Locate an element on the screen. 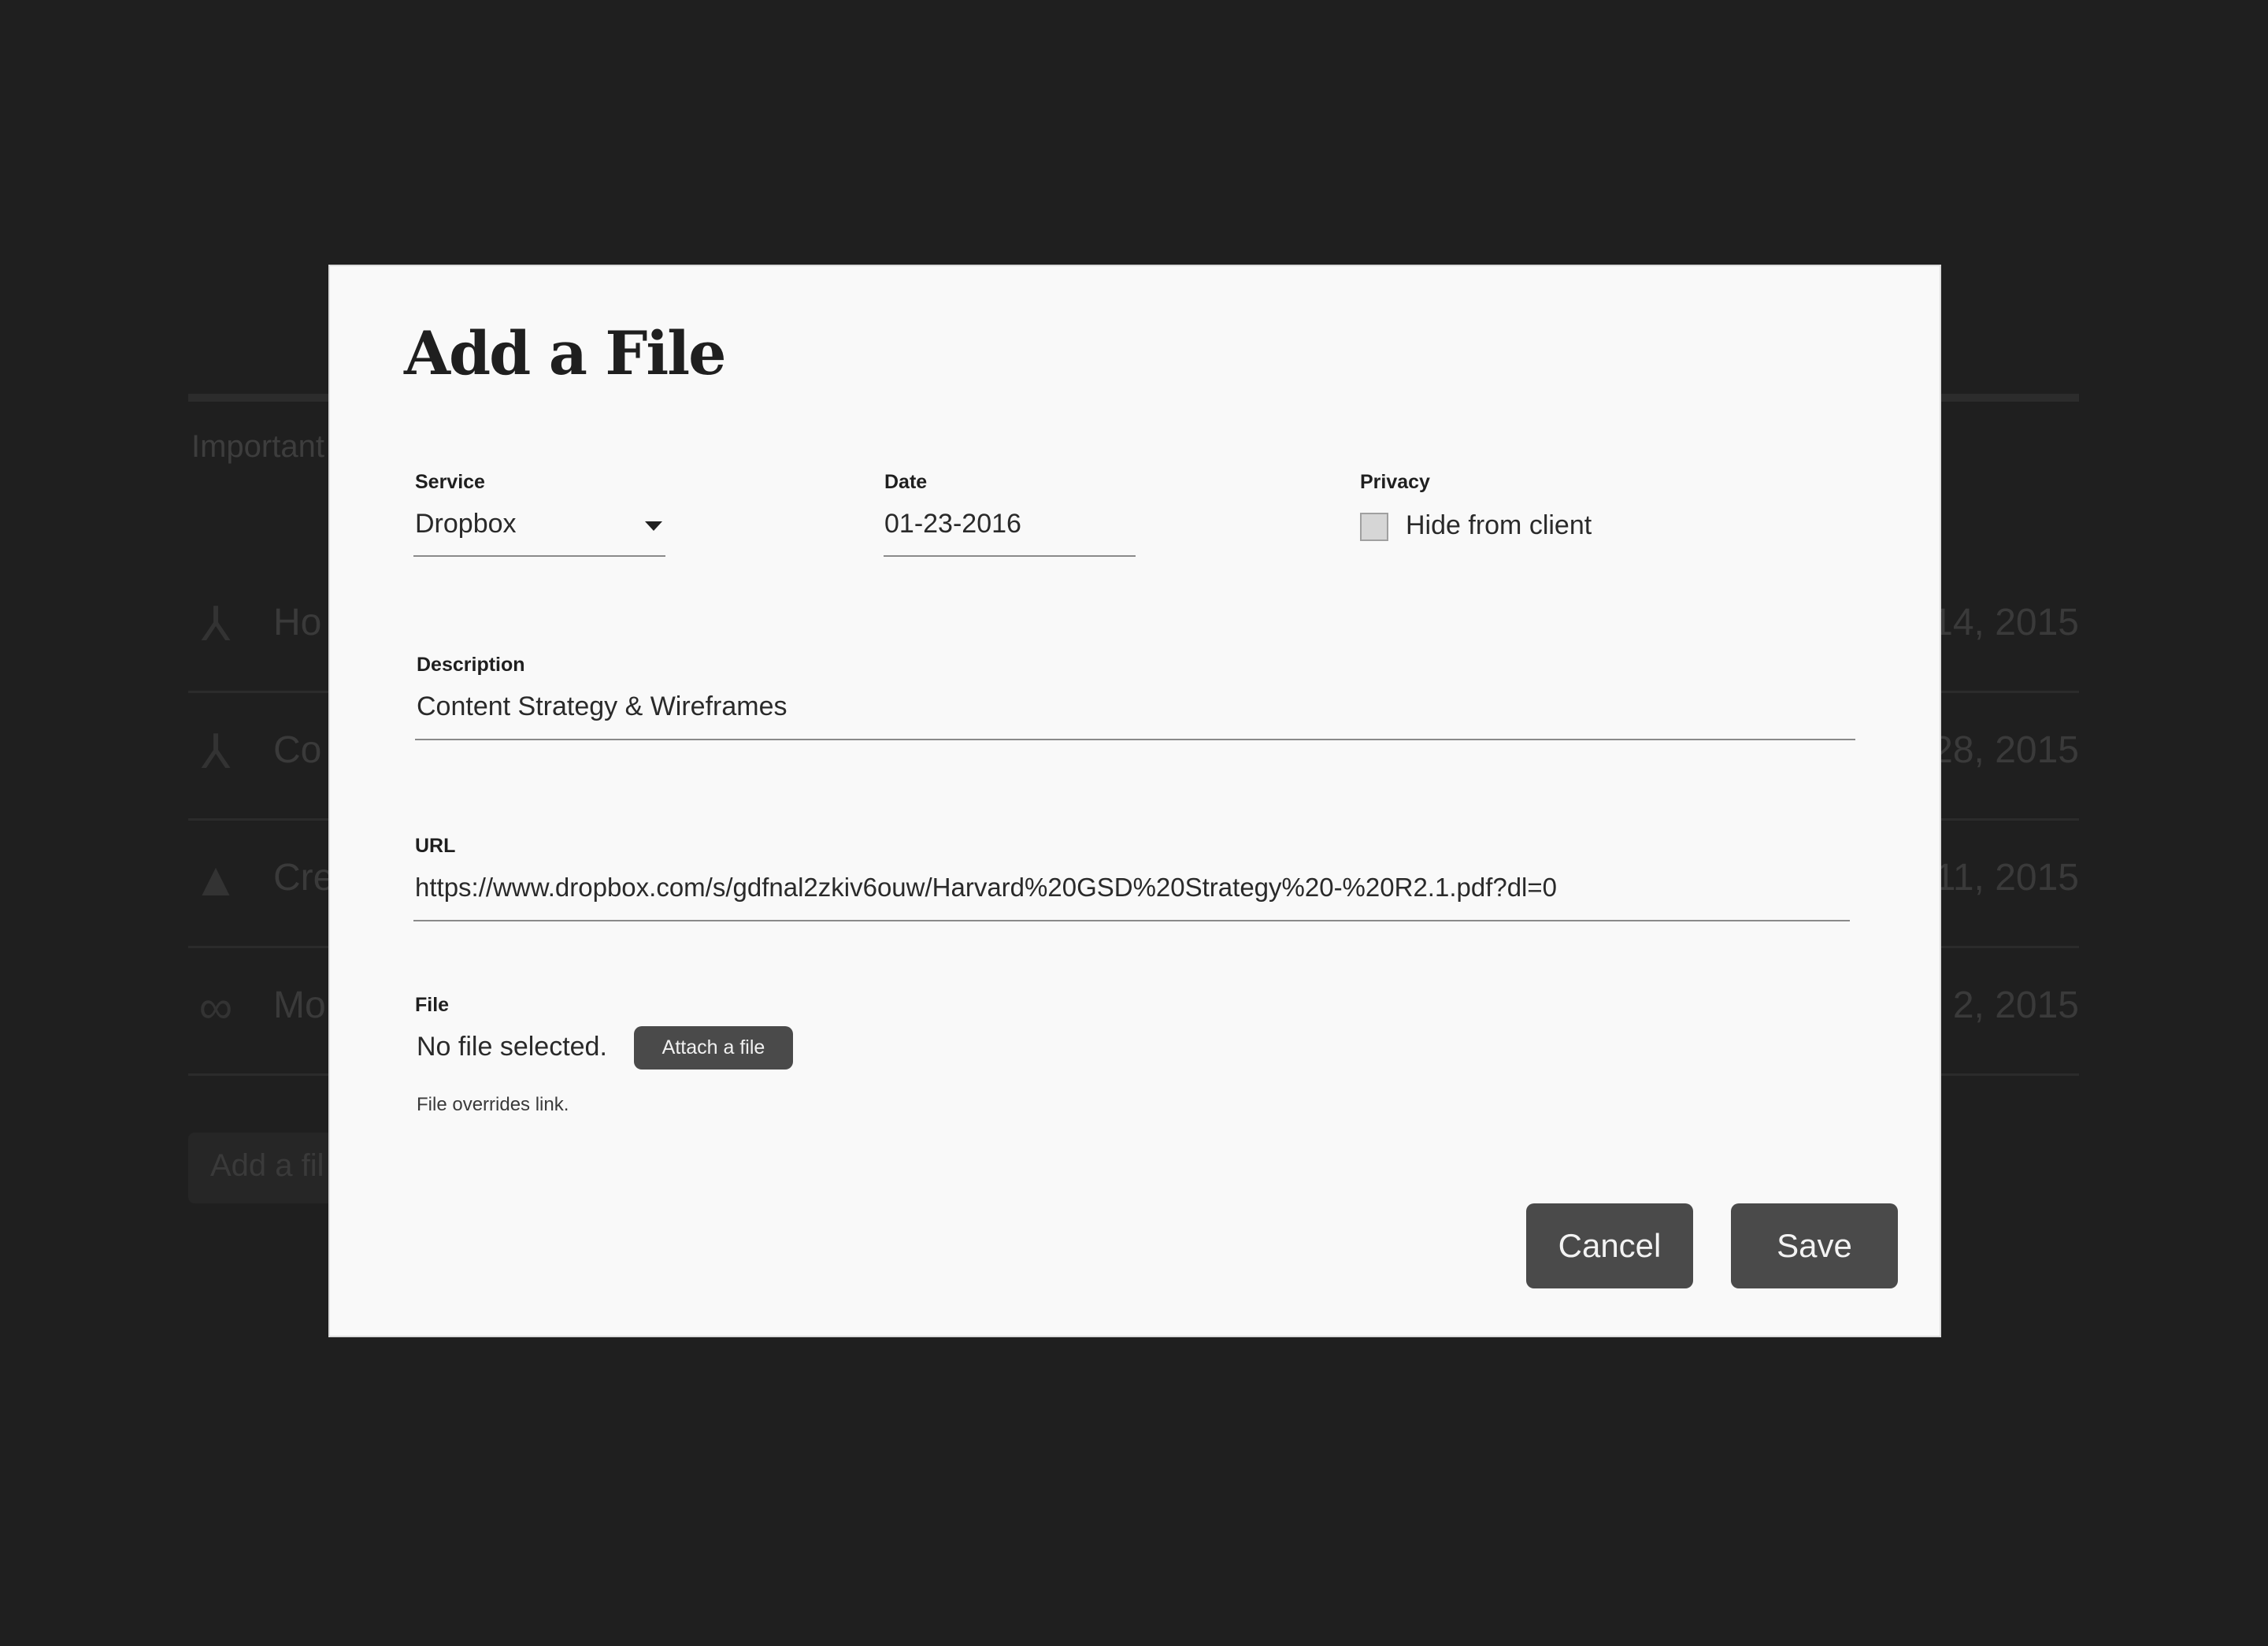 This screenshot has width=2268, height=1646. url-label: URL is located at coordinates (435, 846).